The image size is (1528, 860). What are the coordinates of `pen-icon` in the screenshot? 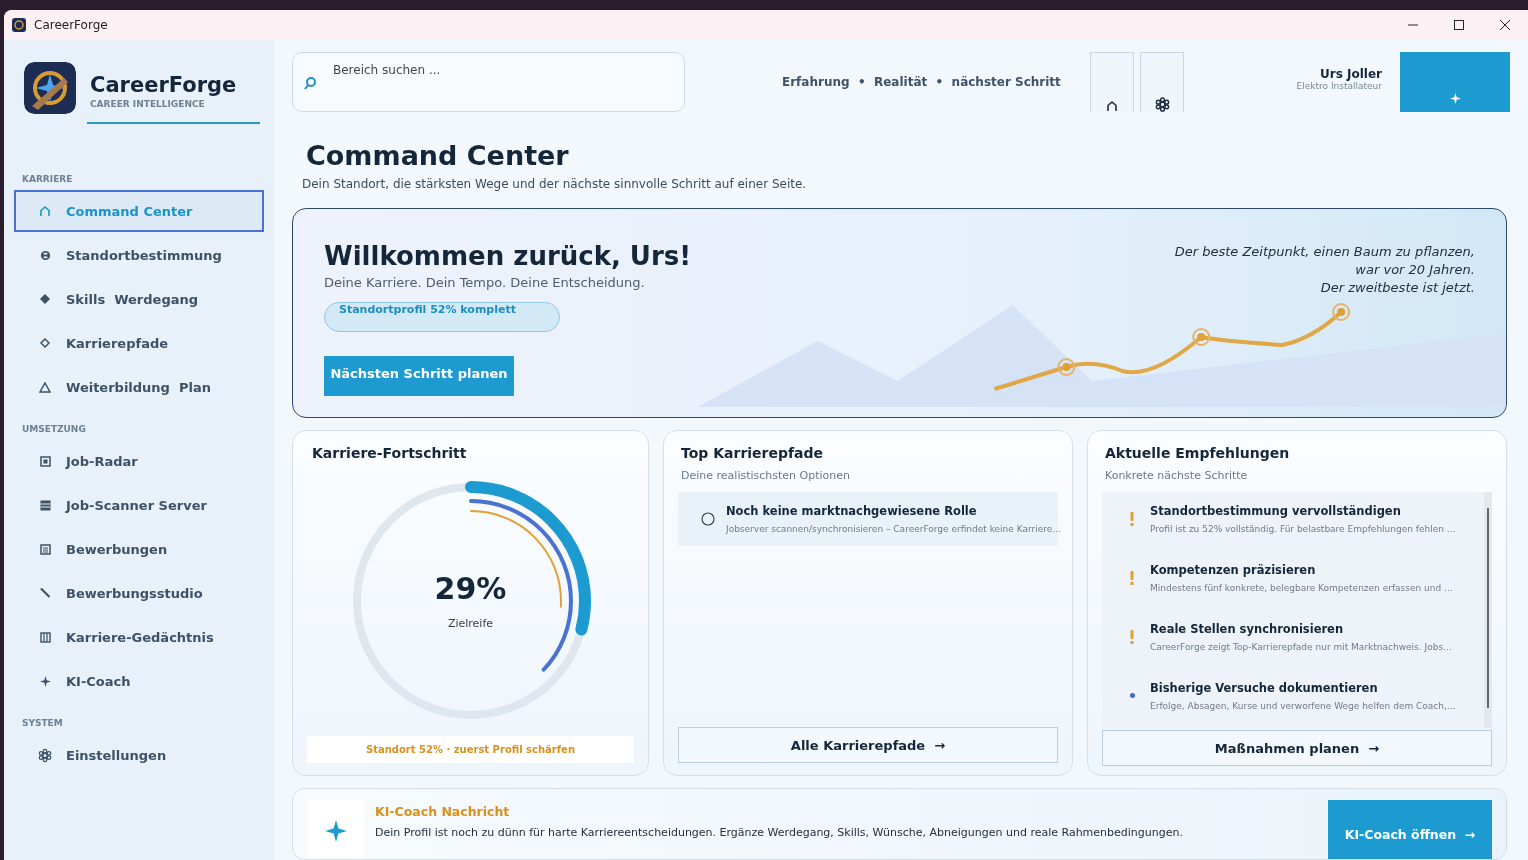 It's located at (45, 593).